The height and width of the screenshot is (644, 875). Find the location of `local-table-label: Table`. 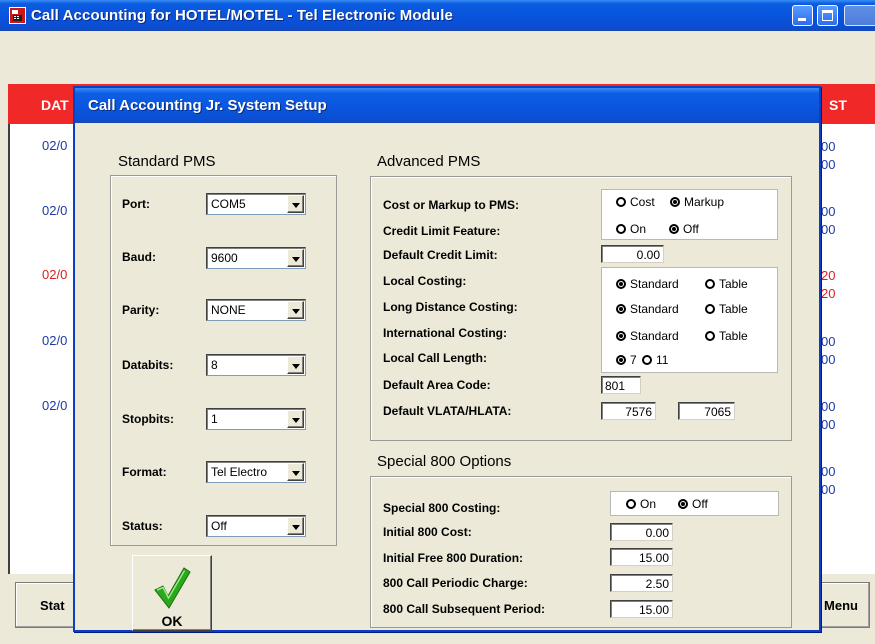

local-table-label: Table is located at coordinates (733, 284).